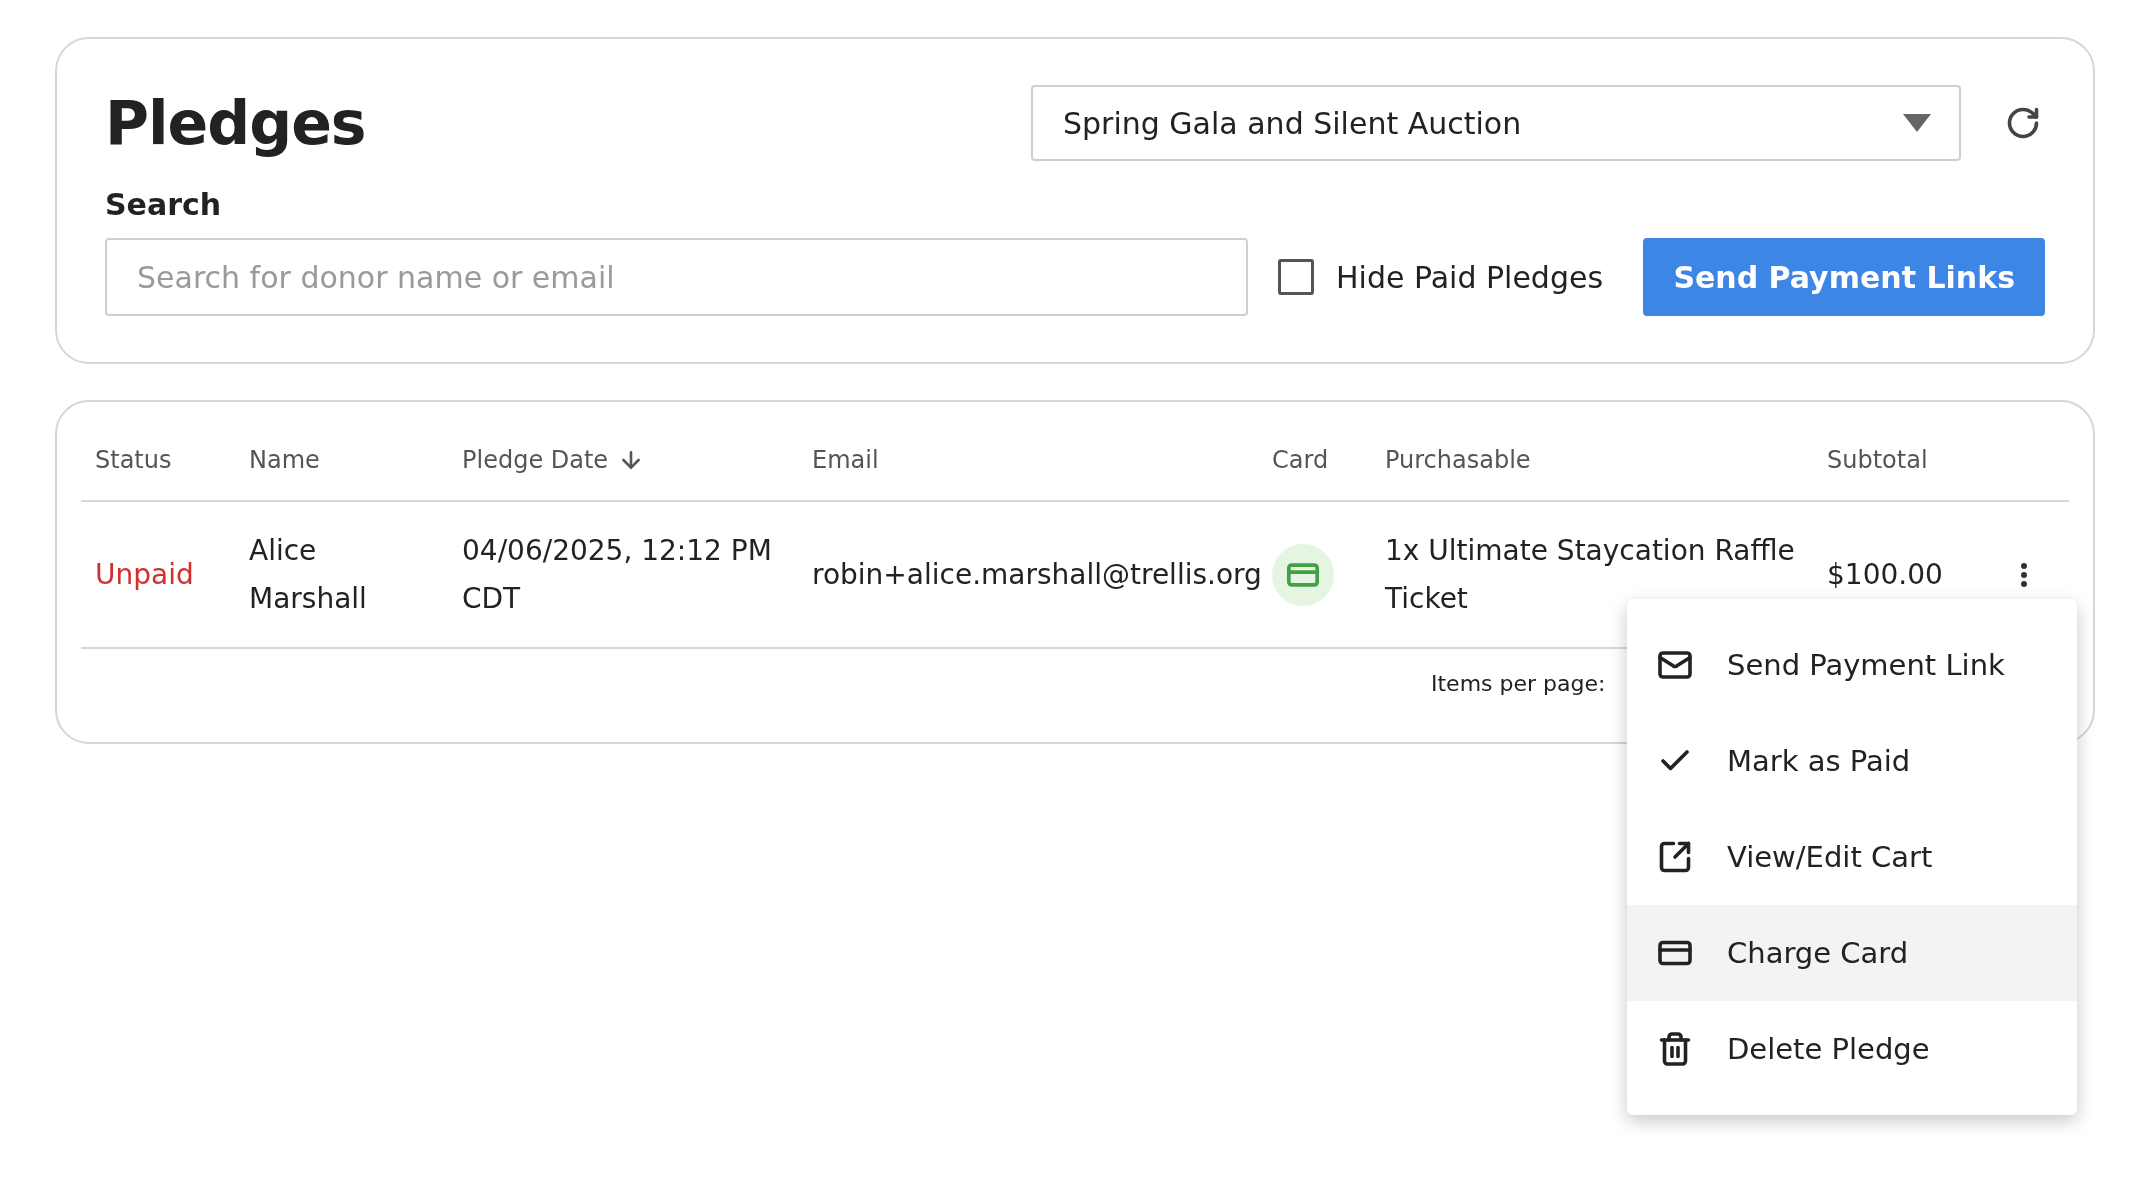  What do you see at coordinates (1675, 1049) in the screenshot?
I see `trash-icon` at bounding box center [1675, 1049].